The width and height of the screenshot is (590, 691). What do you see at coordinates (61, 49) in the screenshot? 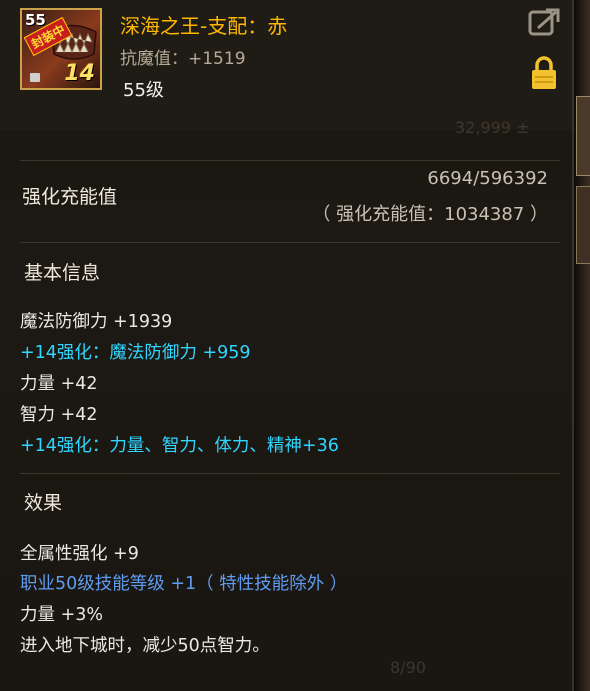
I see `item-icon: 55 封装中 14` at bounding box center [61, 49].